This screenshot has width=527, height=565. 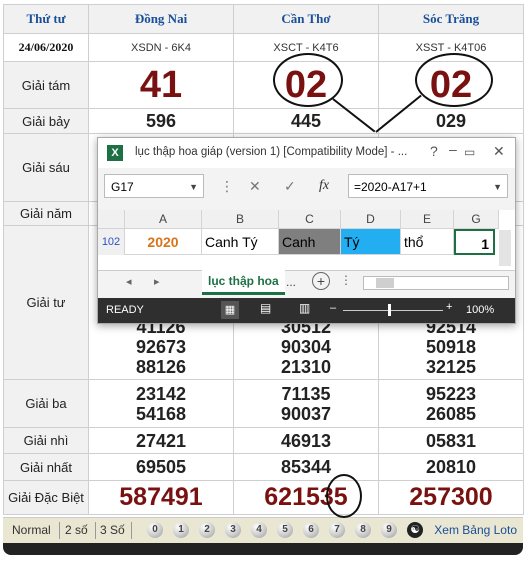 What do you see at coordinates (306, 440) in the screenshot?
I see `prize-value: 46913` at bounding box center [306, 440].